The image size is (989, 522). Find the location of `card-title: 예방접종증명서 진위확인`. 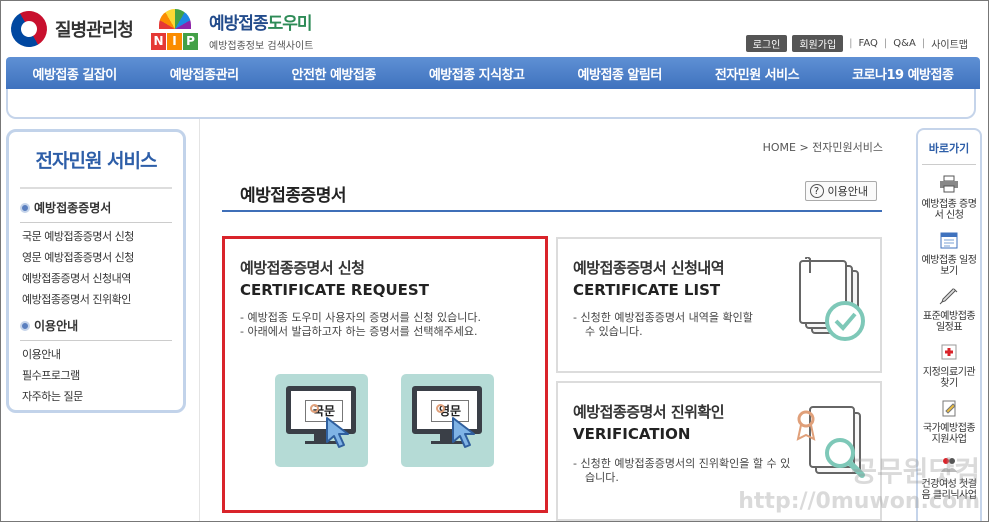

card-title: 예방접종증명서 진위확인 is located at coordinates (649, 412).